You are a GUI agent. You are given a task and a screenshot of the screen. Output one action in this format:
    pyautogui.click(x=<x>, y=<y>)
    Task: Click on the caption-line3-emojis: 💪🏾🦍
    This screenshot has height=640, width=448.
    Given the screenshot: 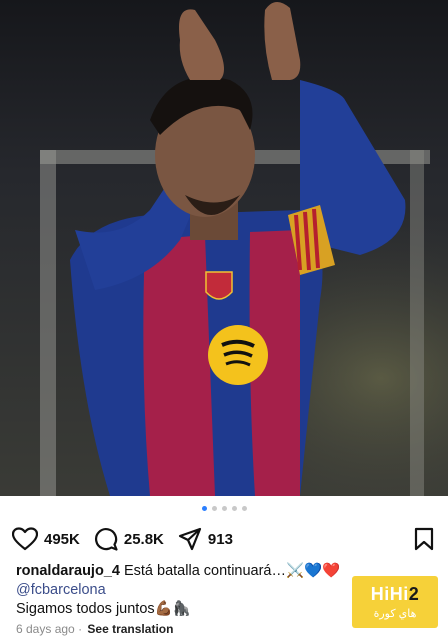 What is the action you would take?
    pyautogui.click(x=172, y=609)
    